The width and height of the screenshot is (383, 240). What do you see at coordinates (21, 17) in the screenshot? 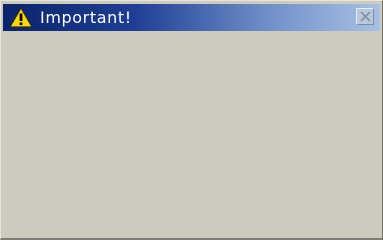
I see `warning-icon` at bounding box center [21, 17].